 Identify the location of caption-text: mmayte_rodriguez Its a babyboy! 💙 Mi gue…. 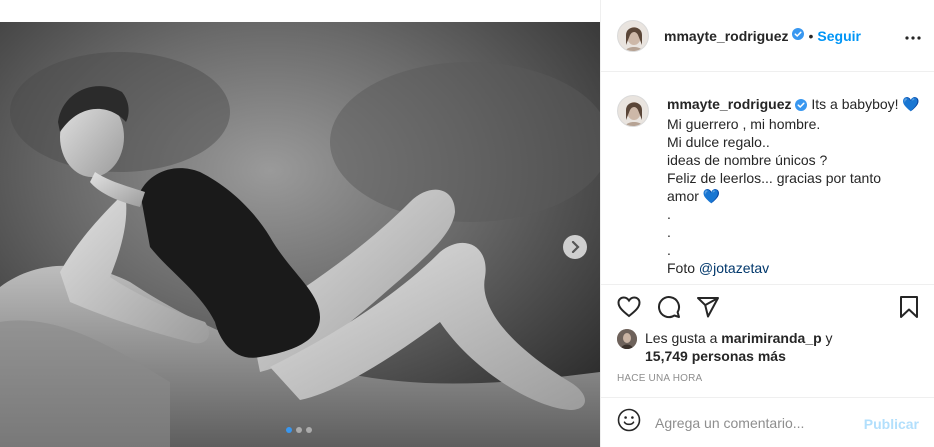
(793, 186).